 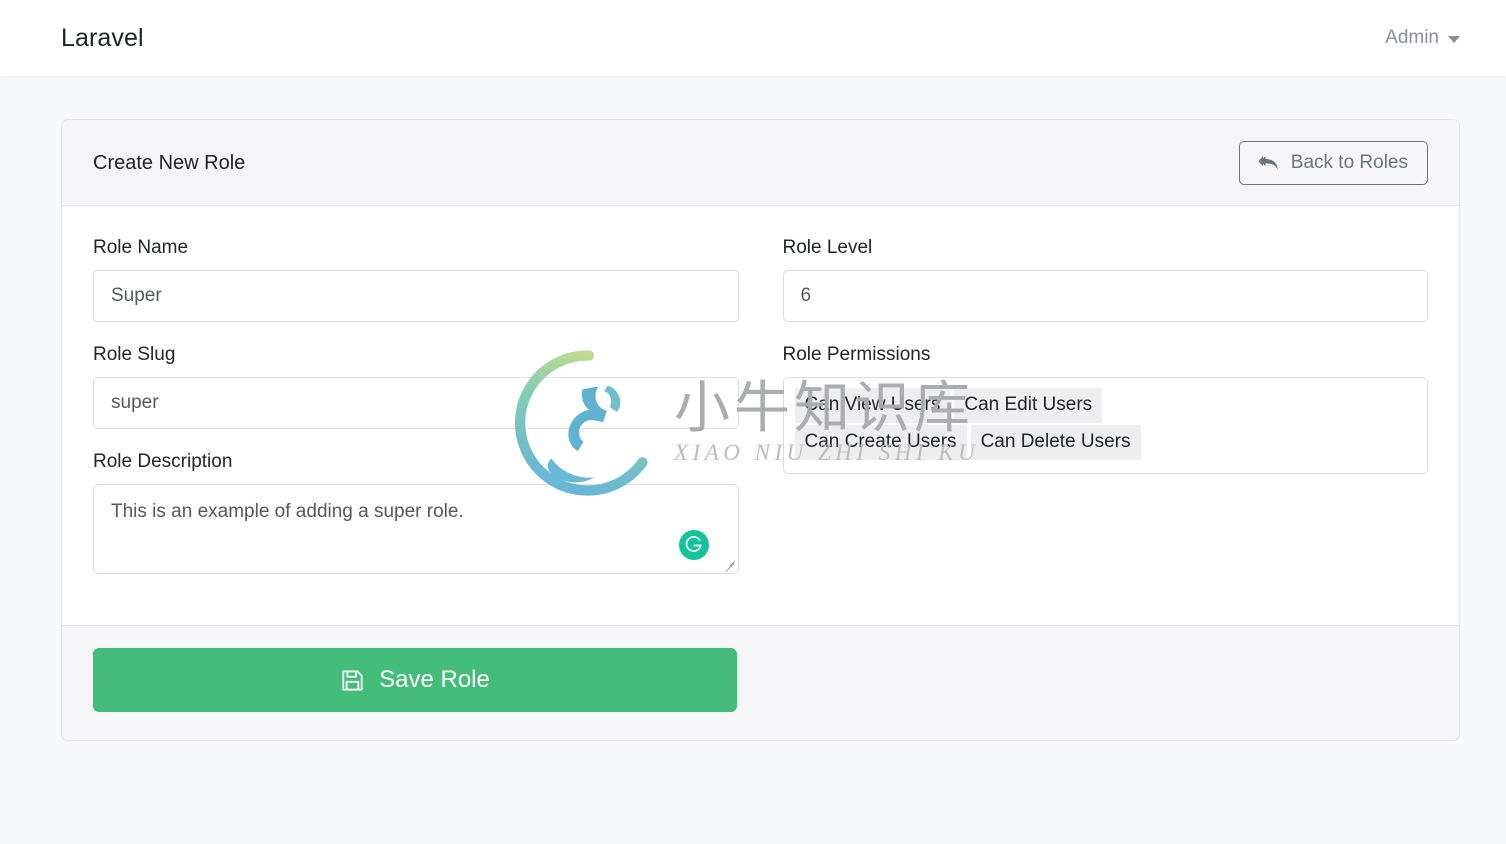 What do you see at coordinates (1269, 162) in the screenshot?
I see `reply-all-icon` at bounding box center [1269, 162].